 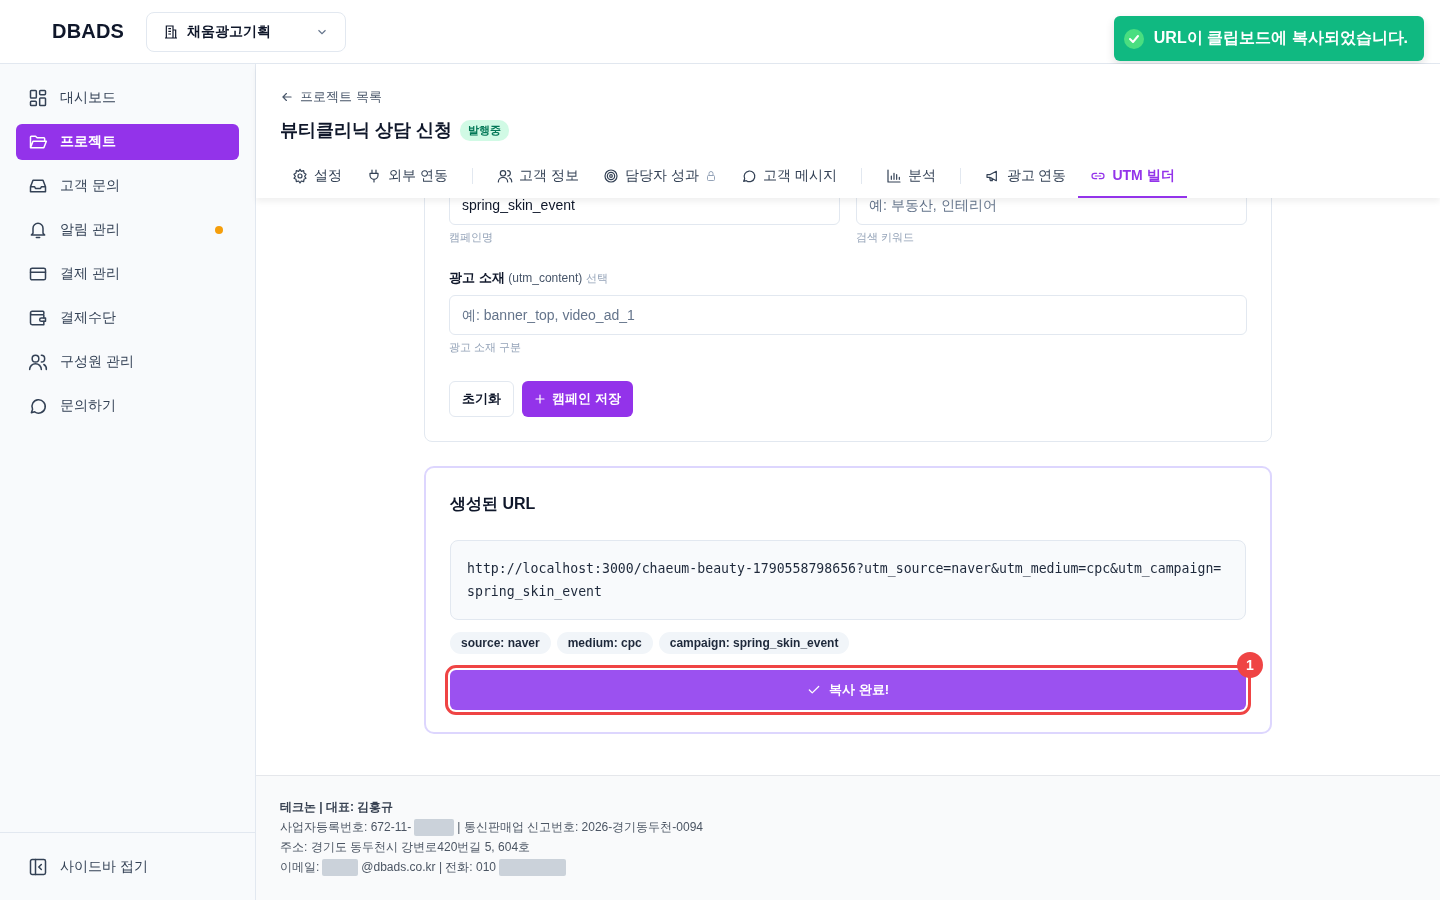 I want to click on sidebar-item: 프로젝트, so click(x=127, y=142).